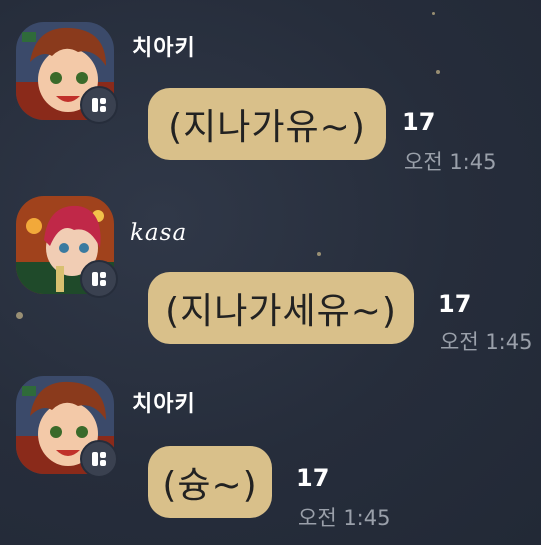  What do you see at coordinates (281, 308) in the screenshot?
I see `message-bubble: (지나가세유~)` at bounding box center [281, 308].